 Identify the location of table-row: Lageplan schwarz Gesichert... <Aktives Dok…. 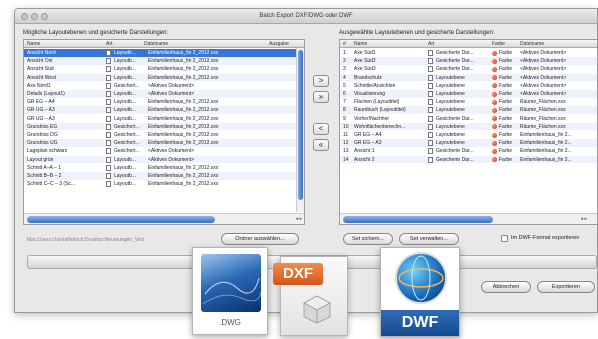
(160, 151).